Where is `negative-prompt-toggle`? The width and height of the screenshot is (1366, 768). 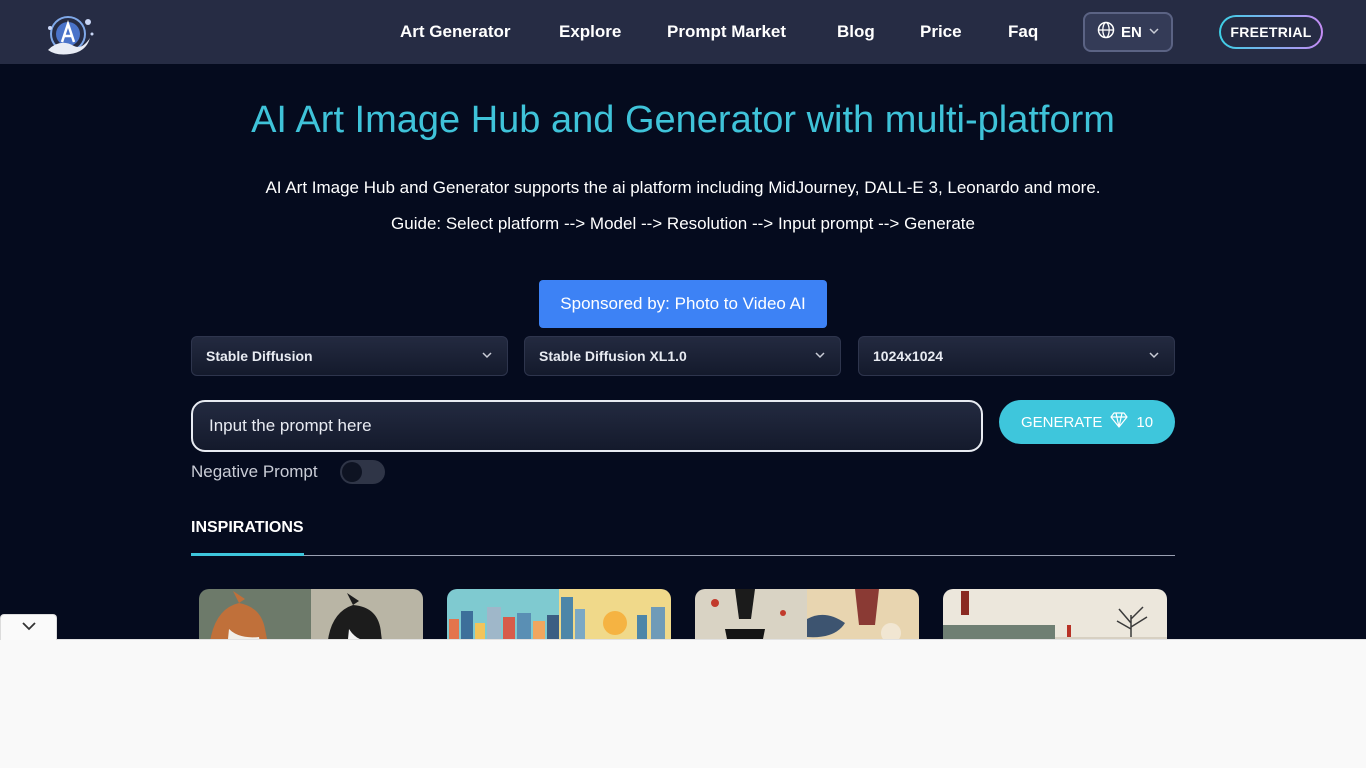
negative-prompt-toggle is located at coordinates (362, 472).